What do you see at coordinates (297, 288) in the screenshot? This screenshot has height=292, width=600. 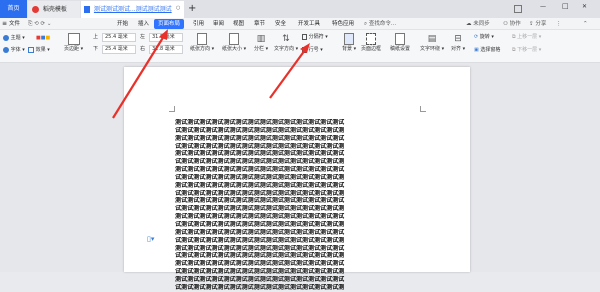 I see `document-line: 试测试测试测试测试测试测试测试测试测试测试测试测试测试测` at bounding box center [297, 288].